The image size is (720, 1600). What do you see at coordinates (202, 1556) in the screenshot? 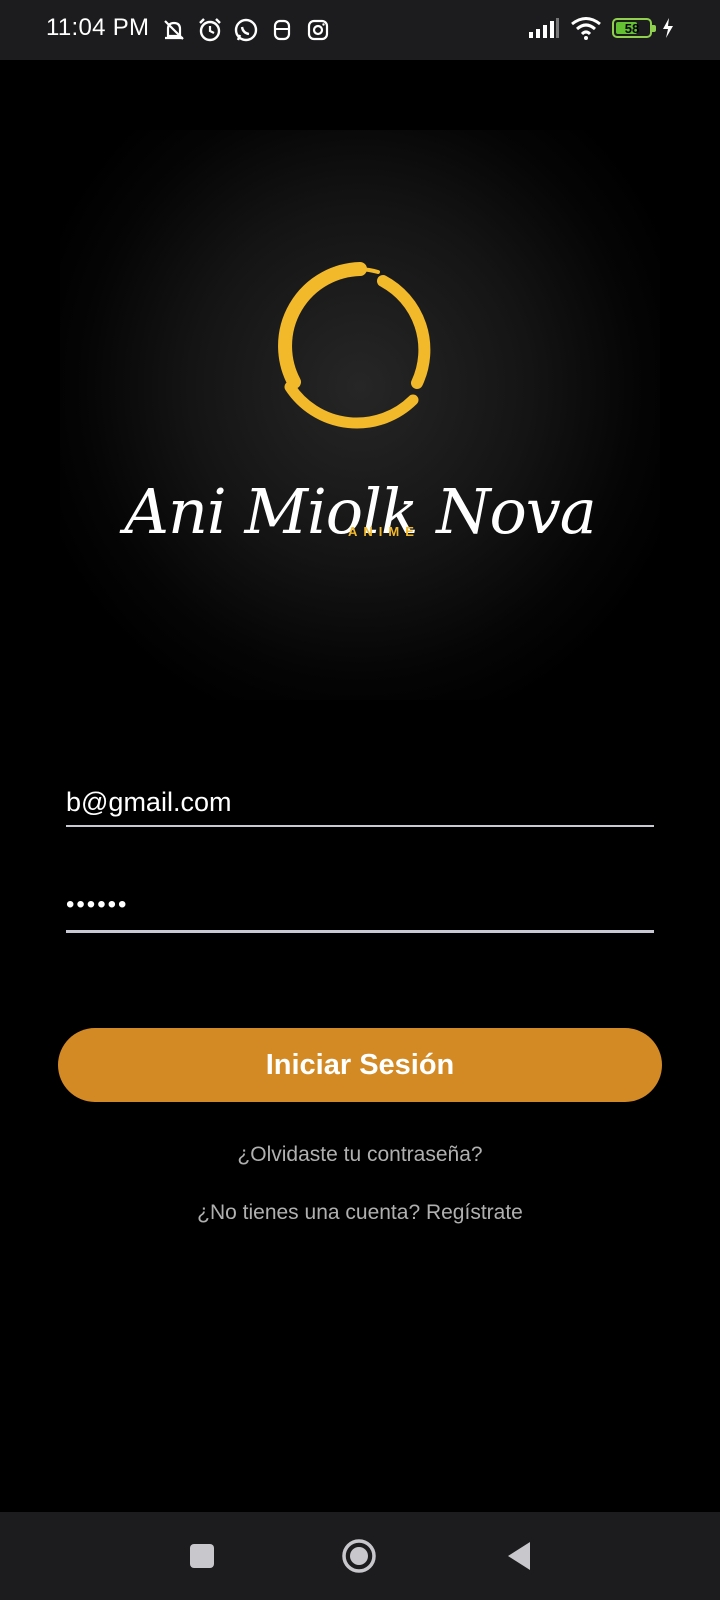
I see `recents-icon` at bounding box center [202, 1556].